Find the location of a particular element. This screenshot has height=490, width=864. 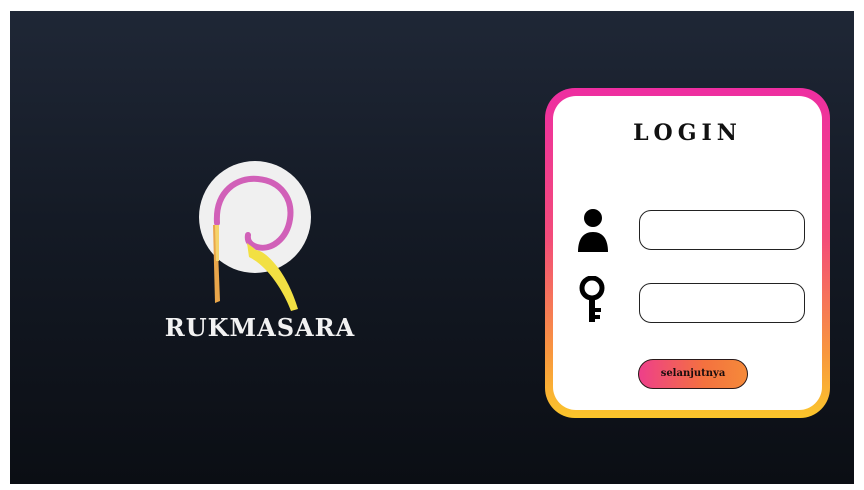

brand-logo: RUKMASARA is located at coordinates (260, 256).